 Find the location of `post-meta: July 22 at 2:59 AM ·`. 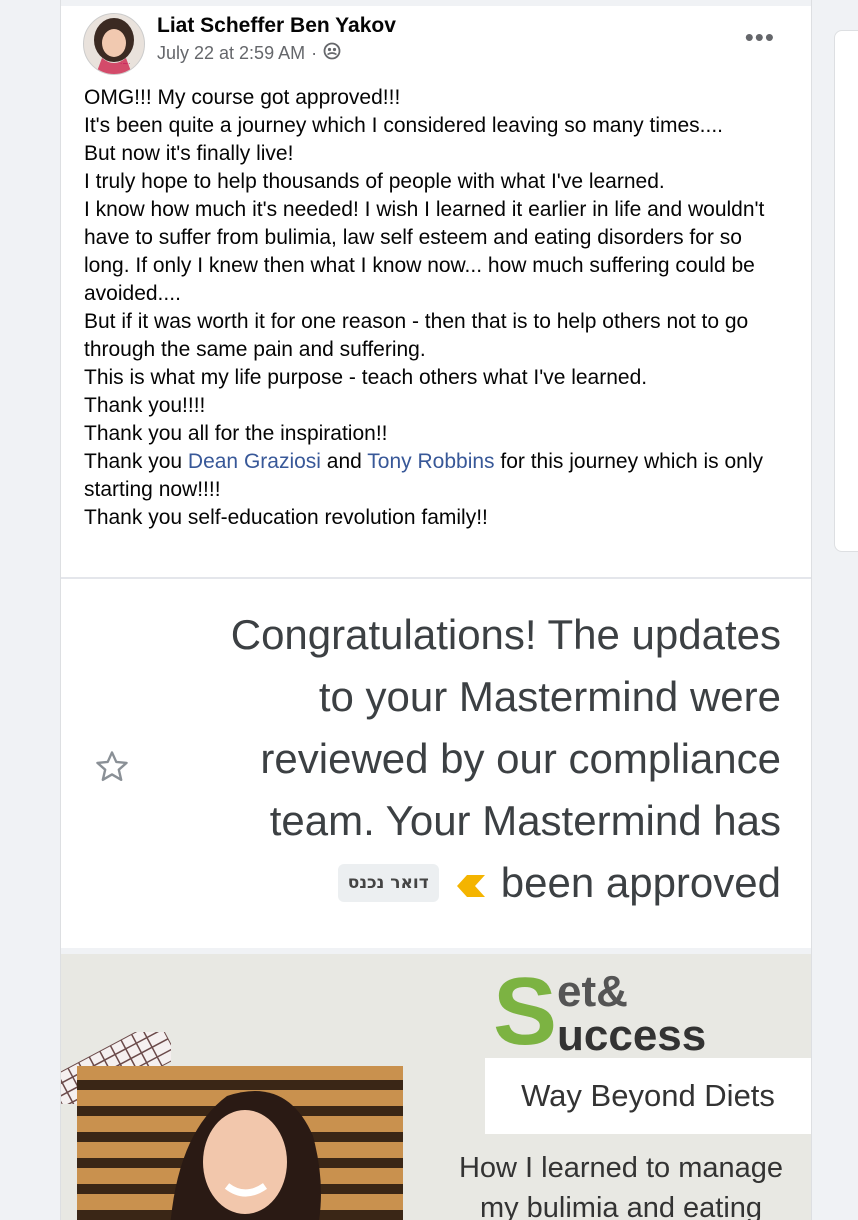

post-meta: July 22 at 2:59 AM · is located at coordinates (249, 53).